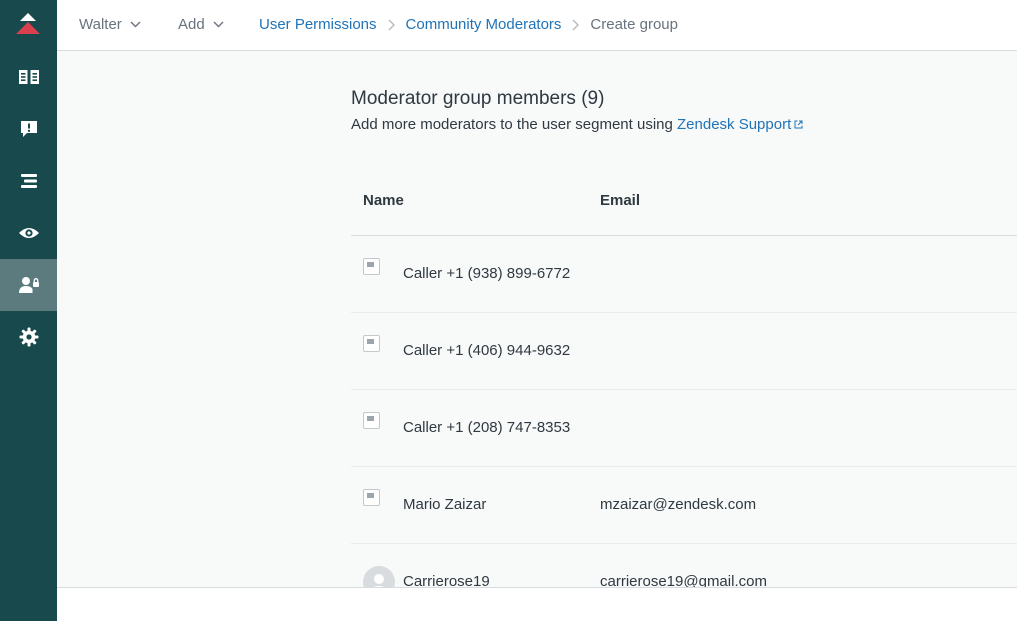 Image resolution: width=1017 pixels, height=621 pixels. What do you see at coordinates (478, 98) in the screenshot?
I see `section-title: Moderator group members (9)` at bounding box center [478, 98].